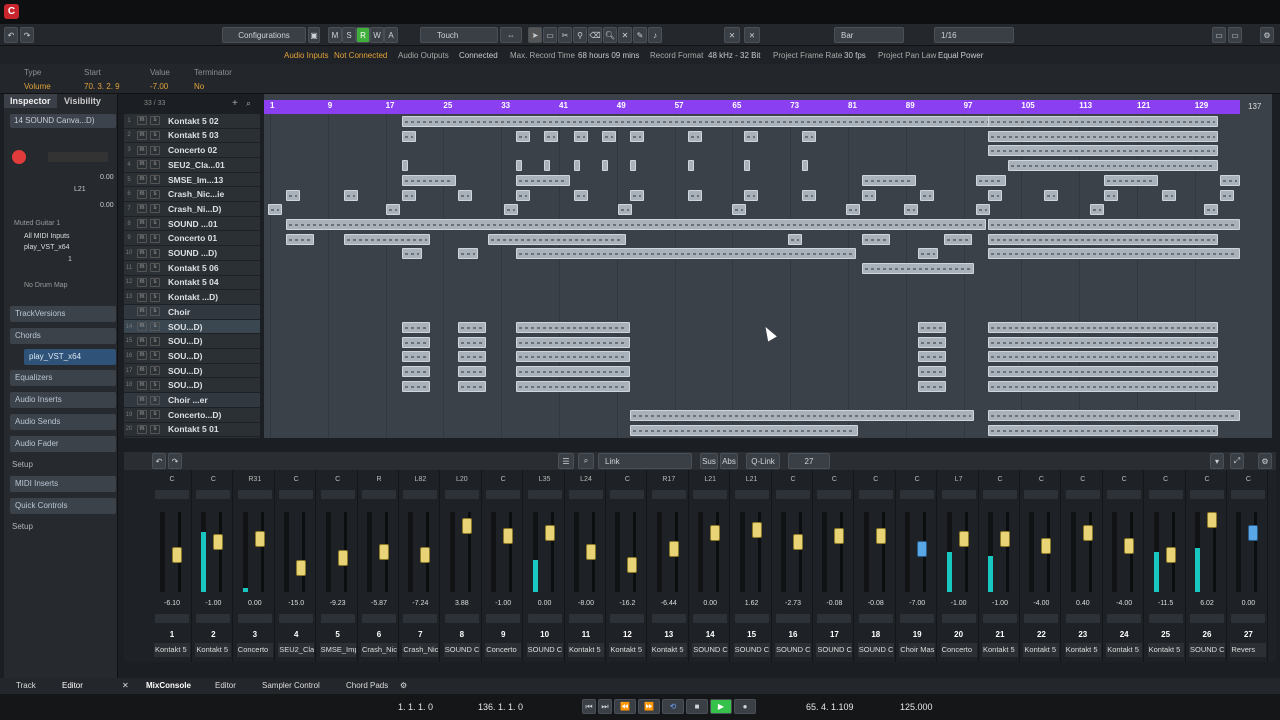 This screenshot has width=1280, height=720. I want to click on mixer-channel: C 0.00 27 Revers, so click(1248, 566).